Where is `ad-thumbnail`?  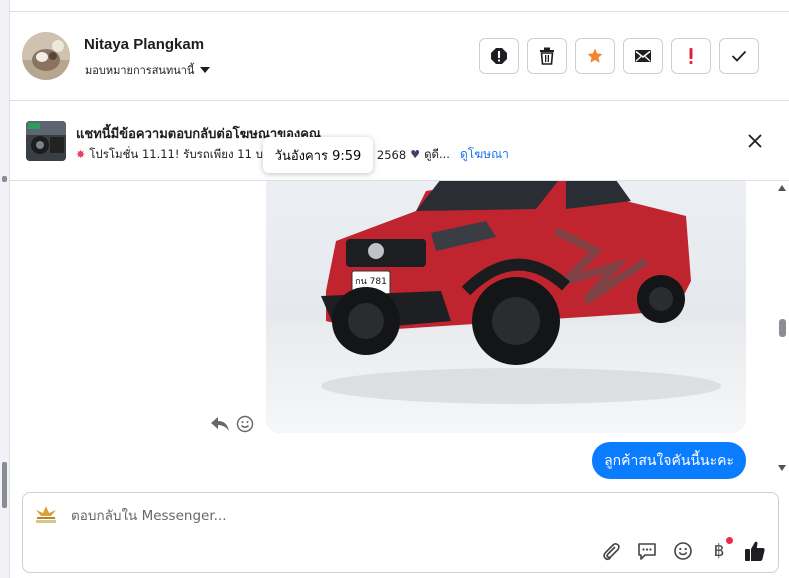
ad-thumbnail is located at coordinates (46, 141).